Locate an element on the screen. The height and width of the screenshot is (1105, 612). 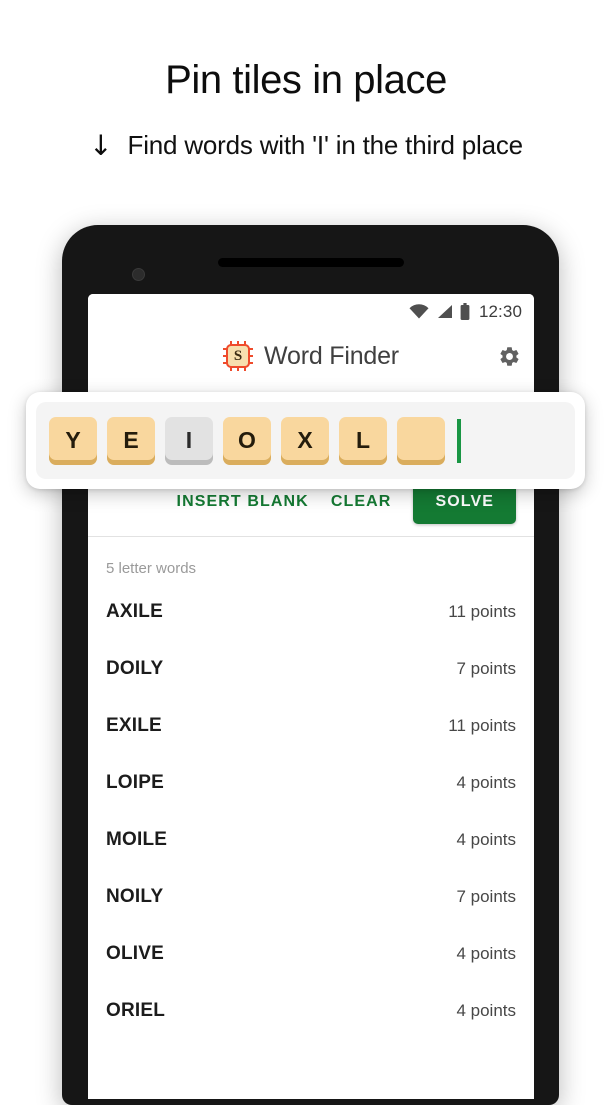
word-row: OLIVE 4 points is located at coordinates (311, 953).